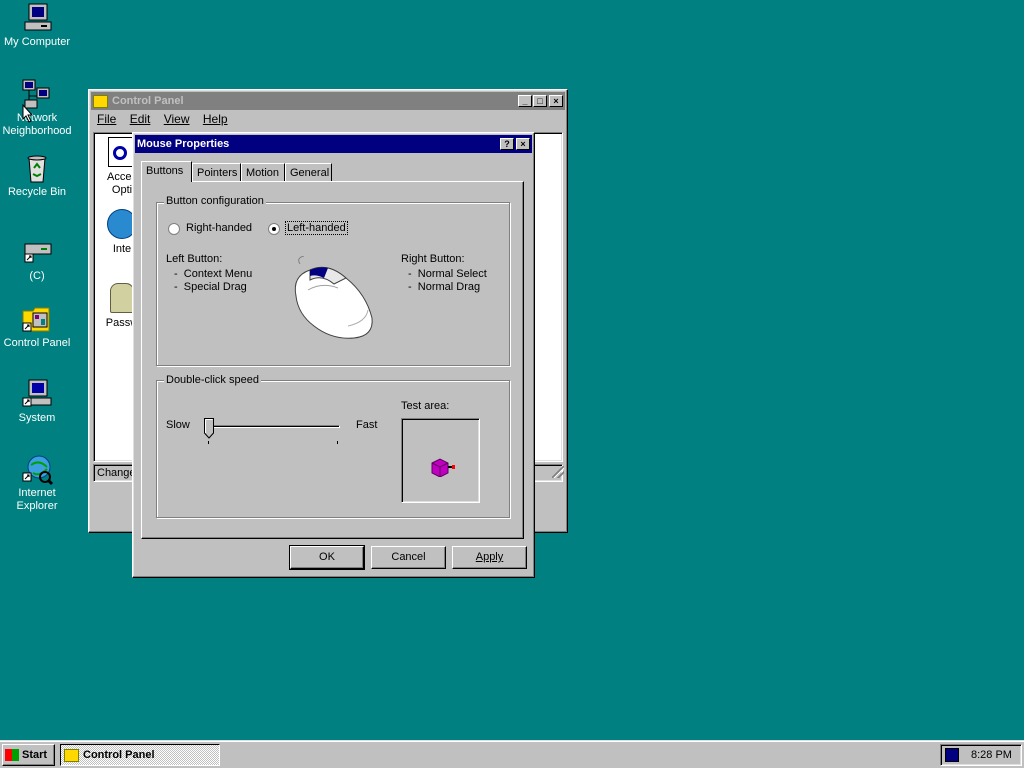 The width and height of the screenshot is (1024, 768). I want to click on desktop-icon-label: Control Panel, so click(37, 343).